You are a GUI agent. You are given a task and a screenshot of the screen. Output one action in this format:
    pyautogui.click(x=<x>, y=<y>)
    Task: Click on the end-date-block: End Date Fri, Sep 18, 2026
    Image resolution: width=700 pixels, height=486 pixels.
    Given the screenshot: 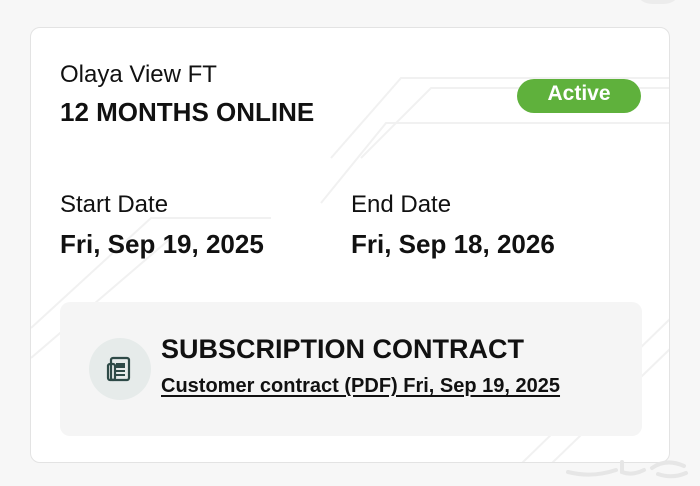 What is the action you would take?
    pyautogui.click(x=453, y=225)
    